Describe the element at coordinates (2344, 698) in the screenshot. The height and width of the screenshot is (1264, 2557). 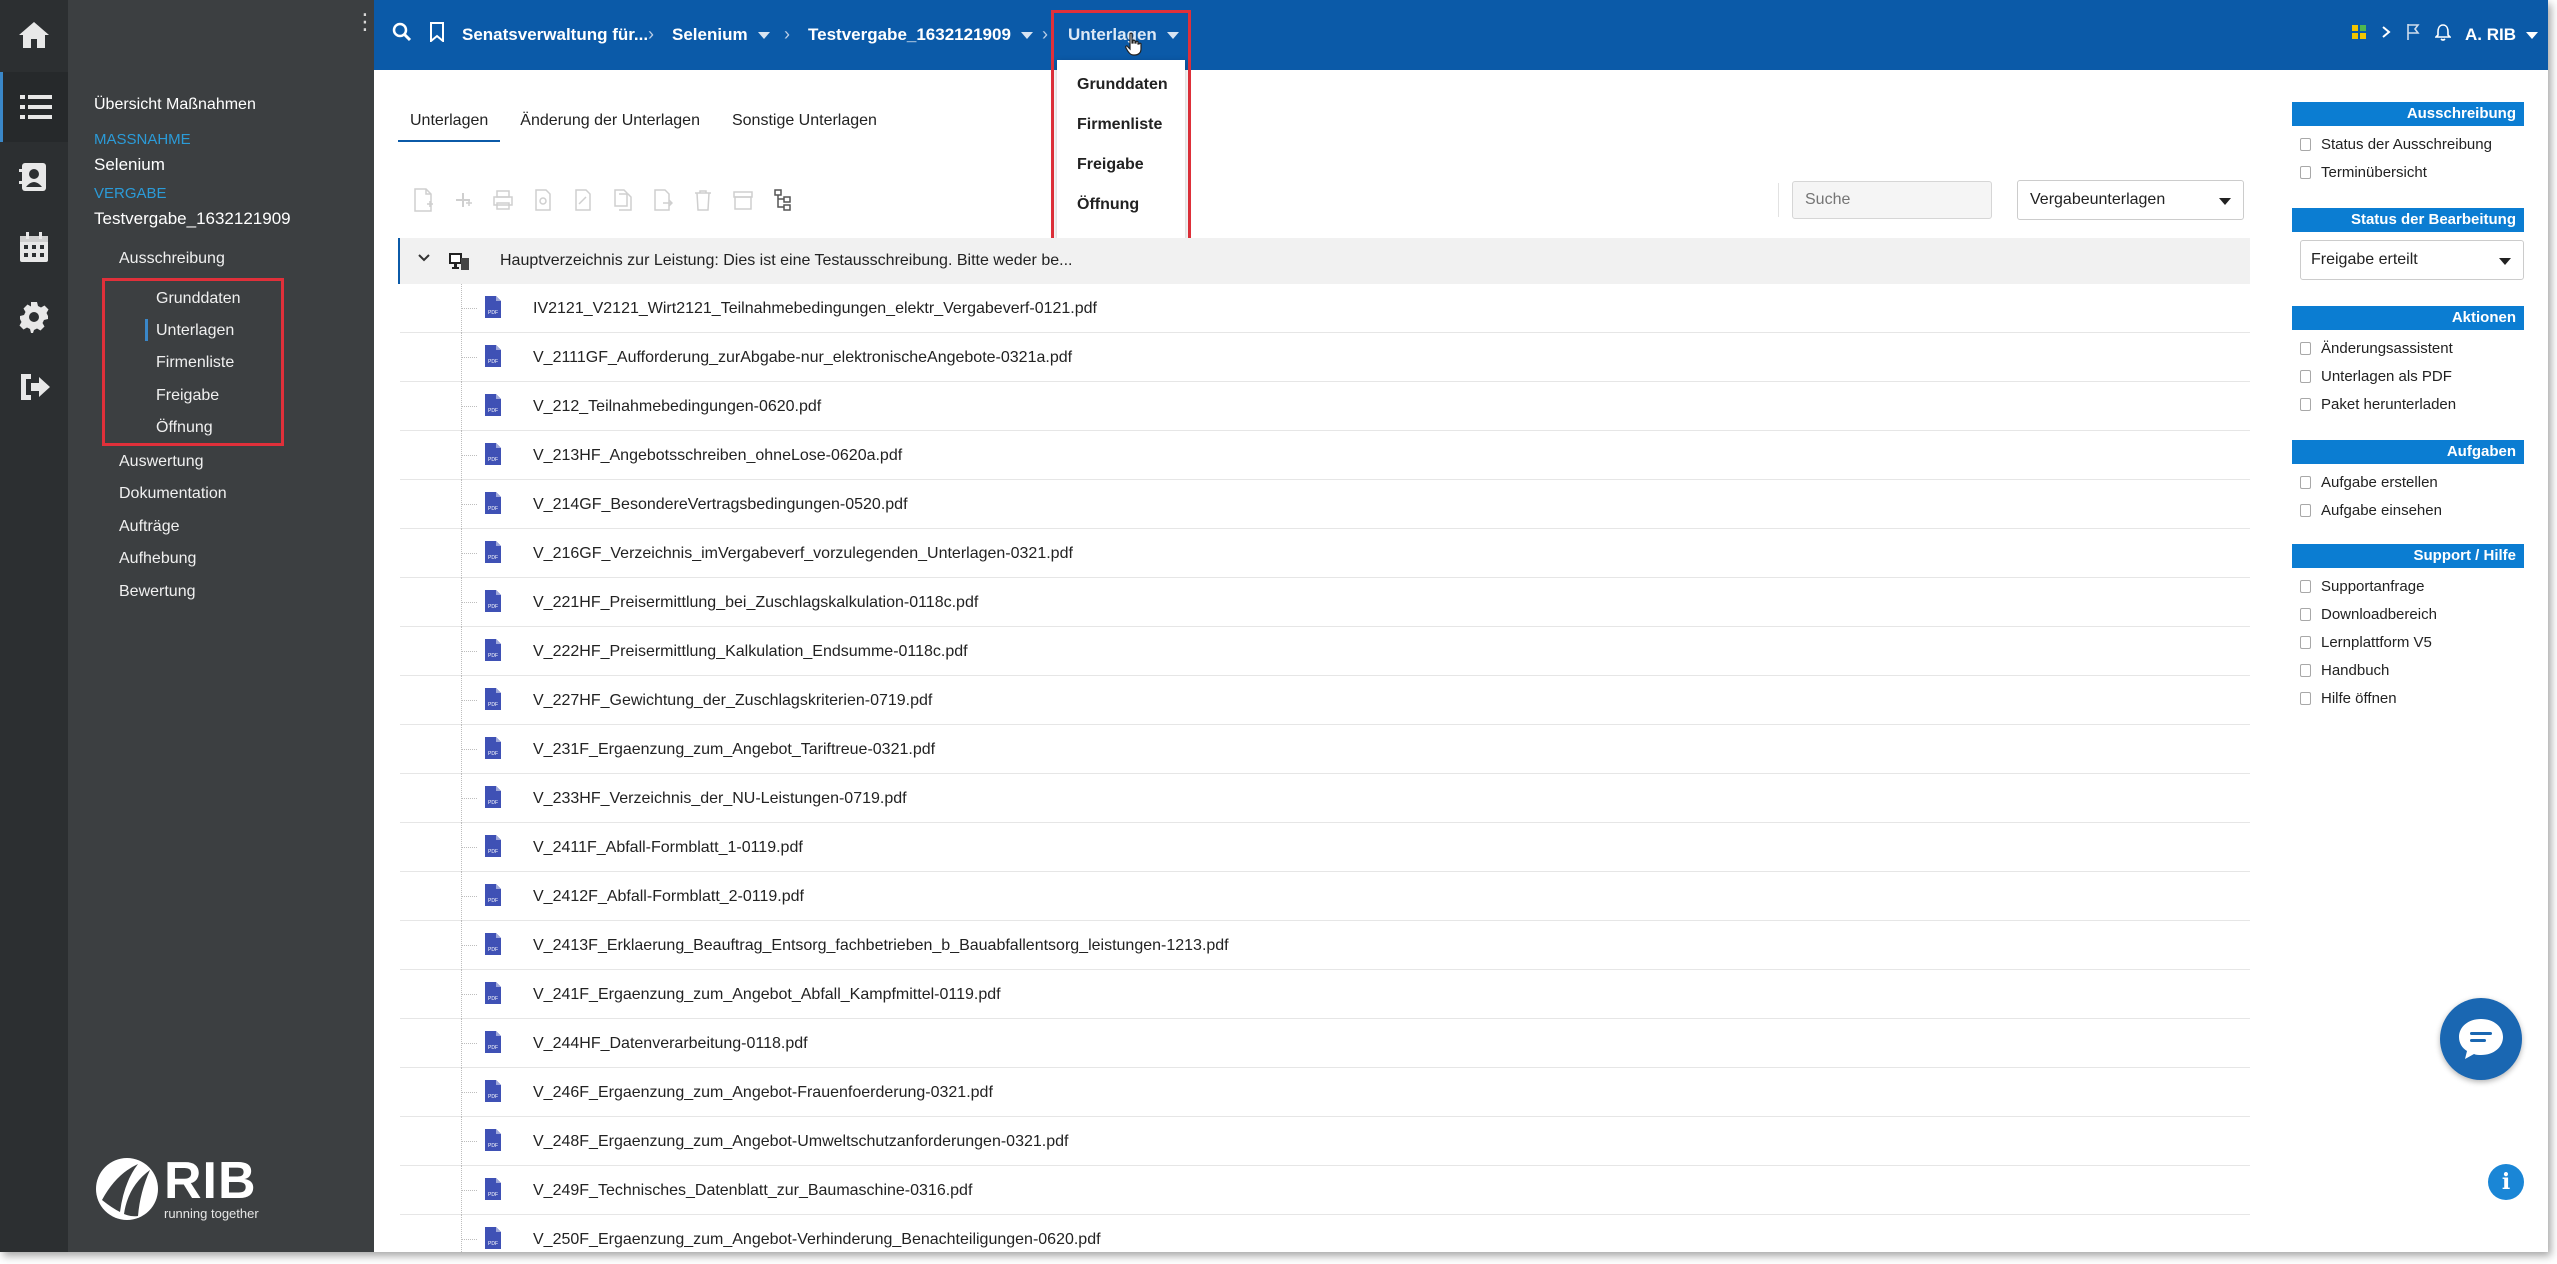
I see `sidebar-link-hilfe-oeffnen: Hilfe öffnen` at that location.